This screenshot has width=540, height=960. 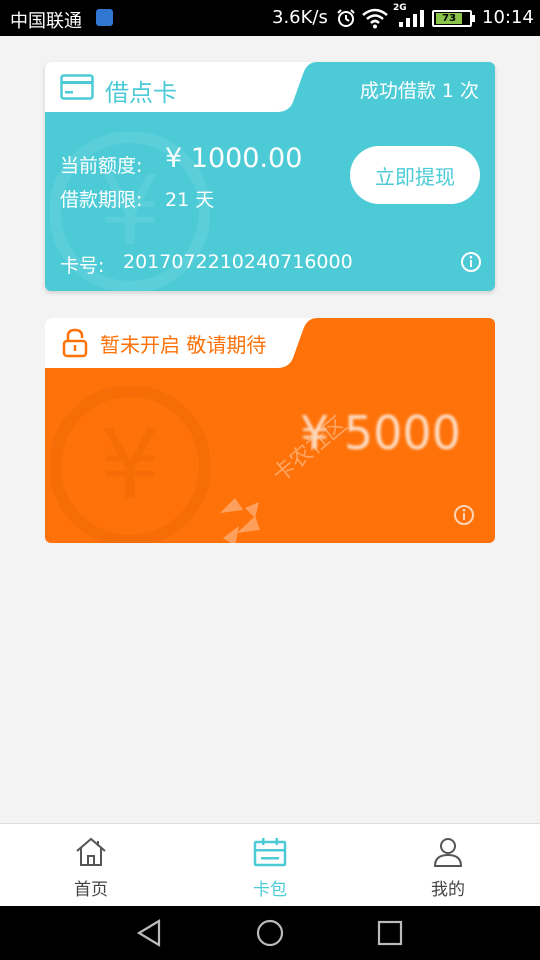 I want to click on battery-level: 73, so click(x=449, y=18).